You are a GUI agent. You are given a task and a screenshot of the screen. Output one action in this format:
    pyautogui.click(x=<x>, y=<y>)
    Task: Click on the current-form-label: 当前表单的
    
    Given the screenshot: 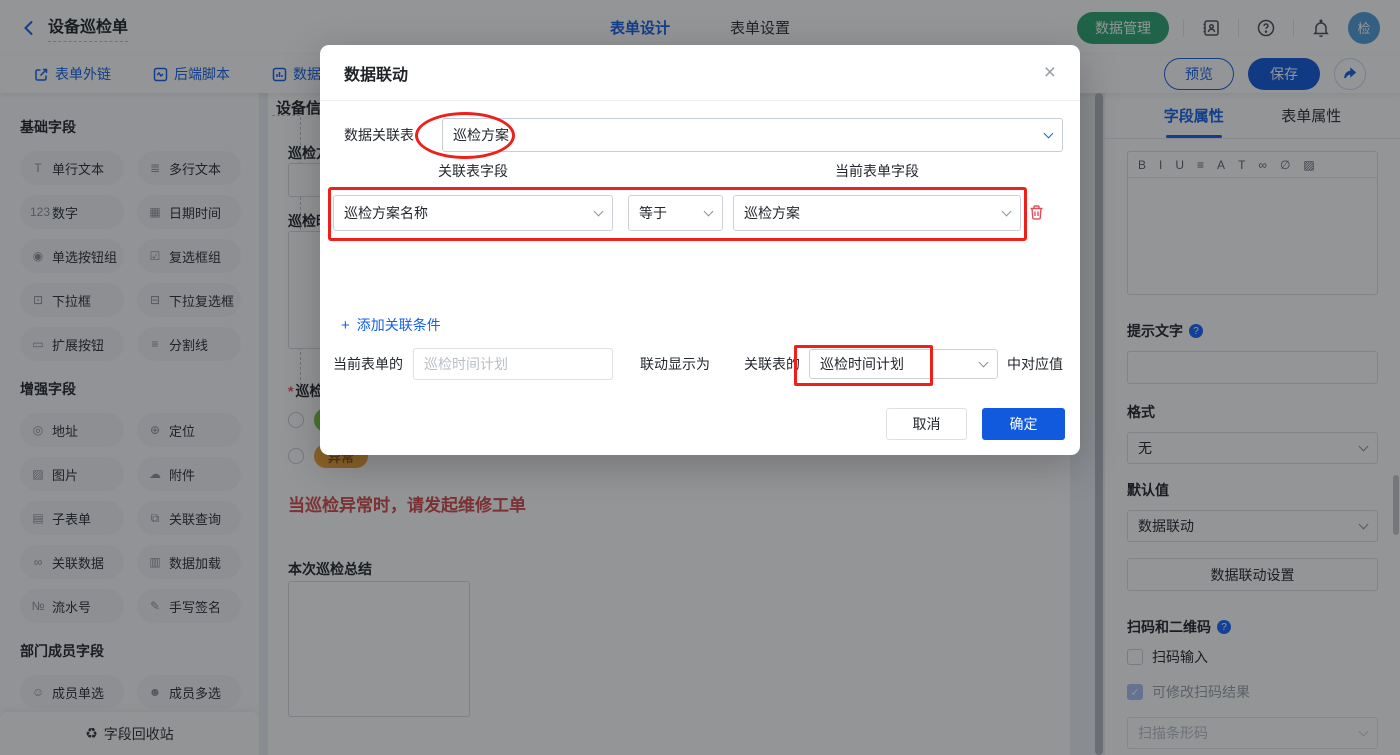 What is the action you would take?
    pyautogui.click(x=368, y=364)
    